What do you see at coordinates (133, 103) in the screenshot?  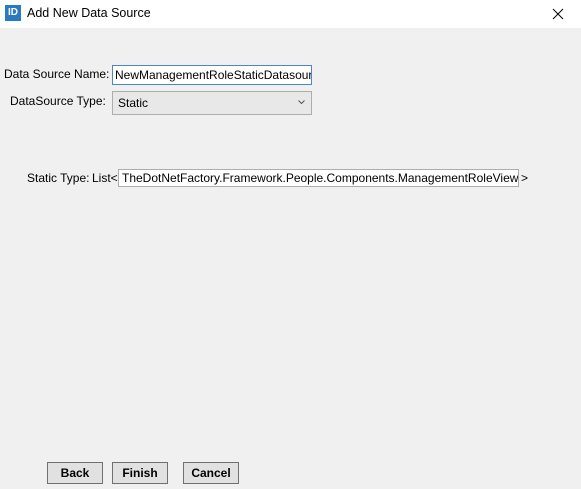 I see `data-source-type-value: Static` at bounding box center [133, 103].